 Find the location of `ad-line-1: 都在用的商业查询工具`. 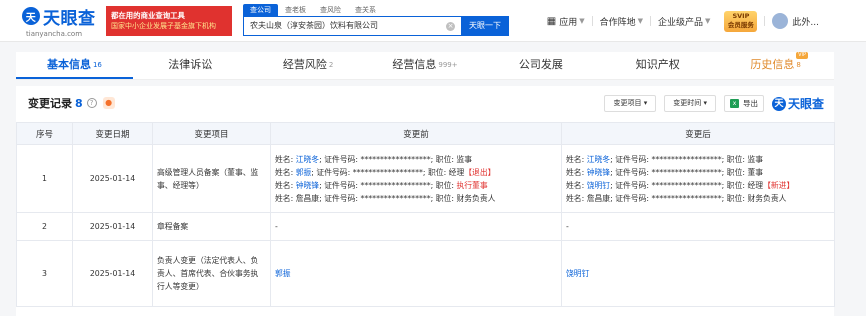

ad-line-1: 都在用的商业查询工具 is located at coordinates (148, 15).